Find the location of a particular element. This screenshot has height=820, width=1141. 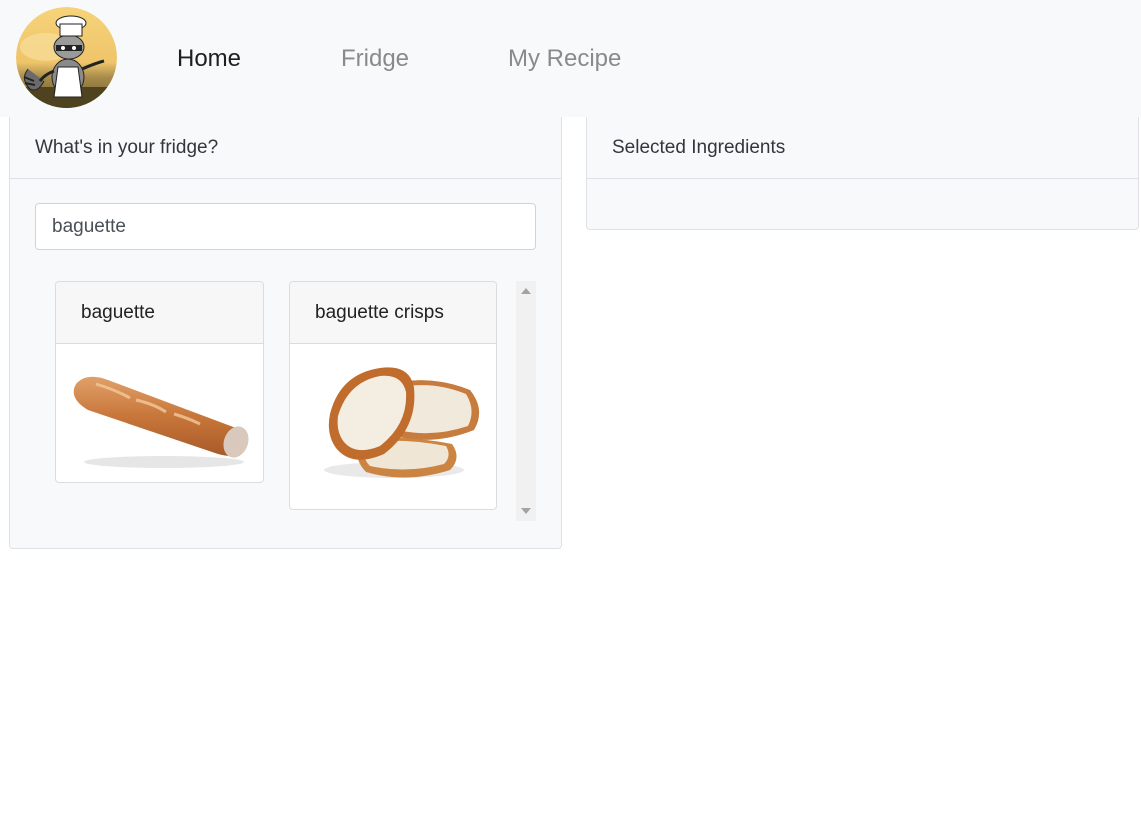

ingredient-card-header: baguette is located at coordinates (159, 313).